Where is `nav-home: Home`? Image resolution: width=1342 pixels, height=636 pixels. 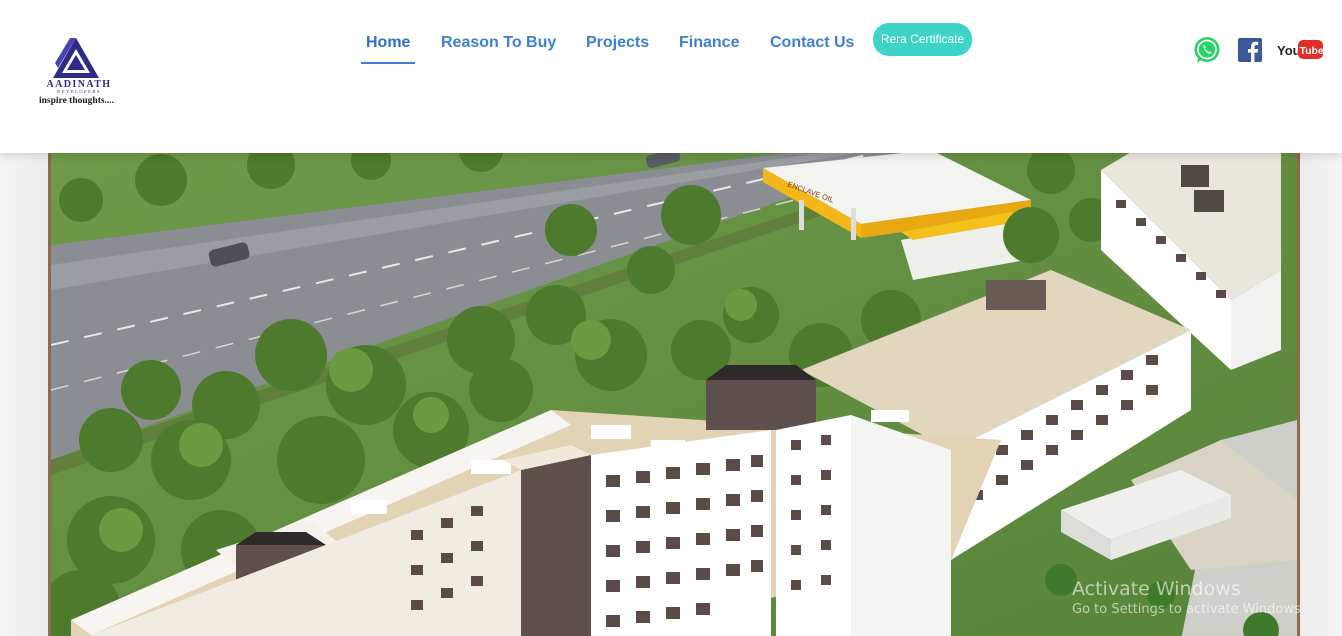
nav-home: Home is located at coordinates (388, 48).